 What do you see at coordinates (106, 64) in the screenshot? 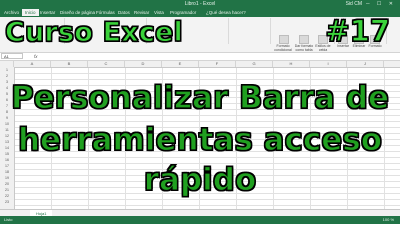
I see `column-header: C` at bounding box center [106, 64].